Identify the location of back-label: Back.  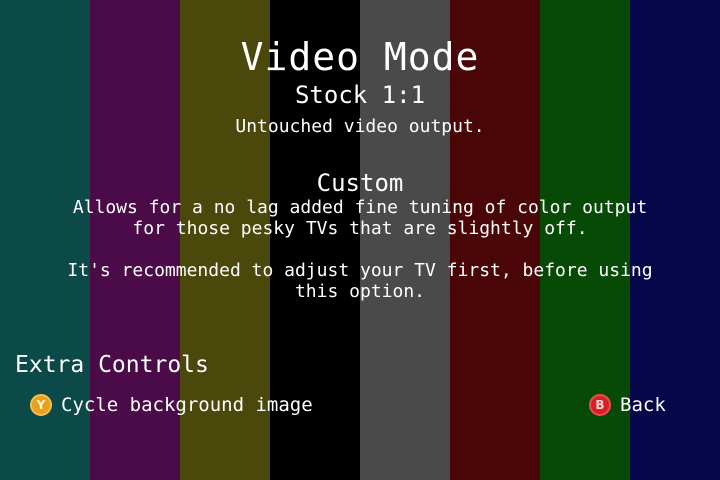
(643, 405).